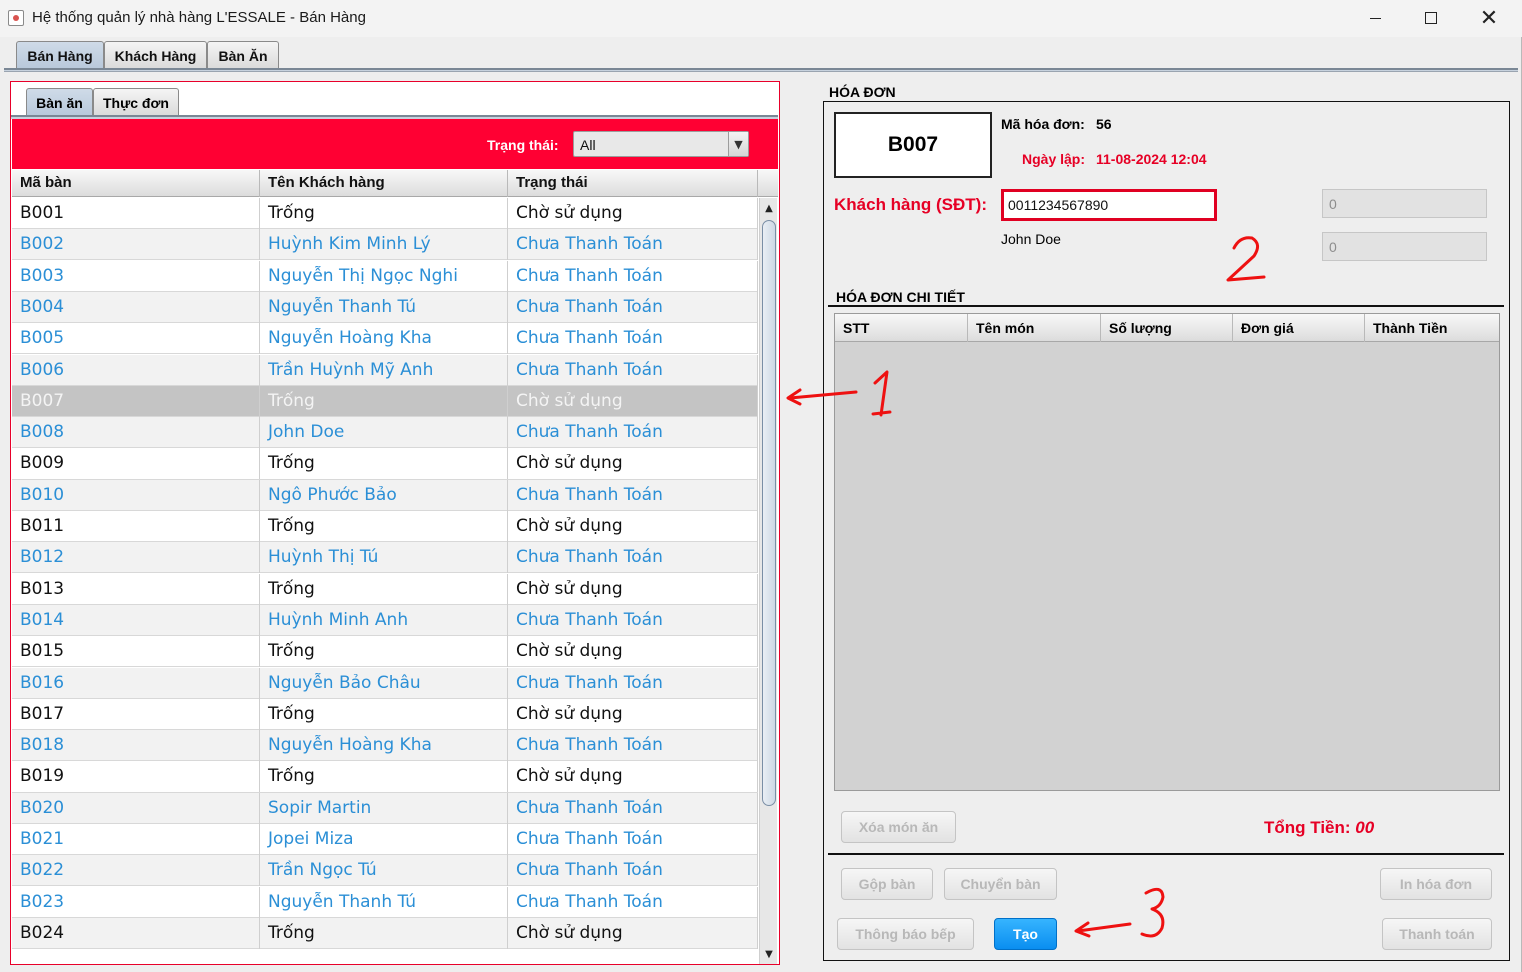 This screenshot has width=1522, height=972. I want to click on table-row: B013 Trống Chờ sử dụng, so click(385, 589).